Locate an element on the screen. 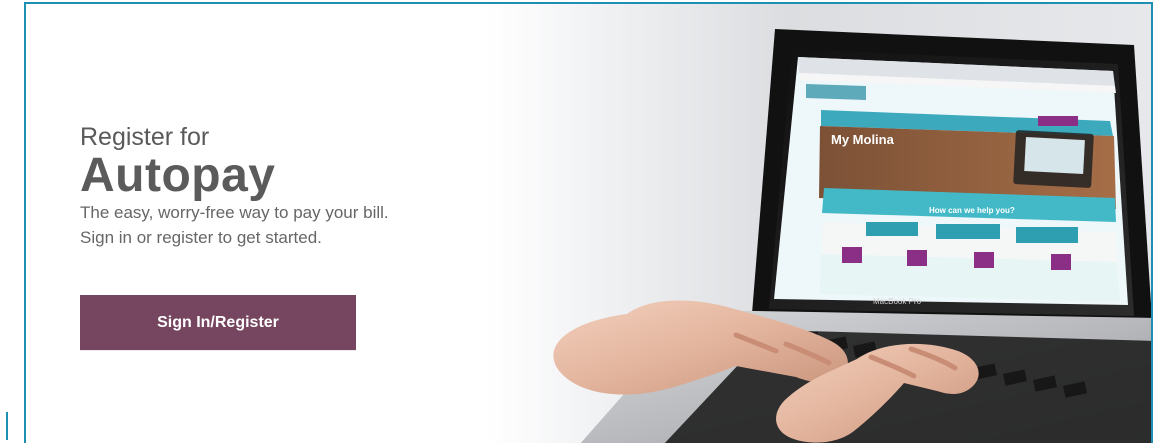 The height and width of the screenshot is (443, 1155). left-edge-marker is located at coordinates (4, 426).